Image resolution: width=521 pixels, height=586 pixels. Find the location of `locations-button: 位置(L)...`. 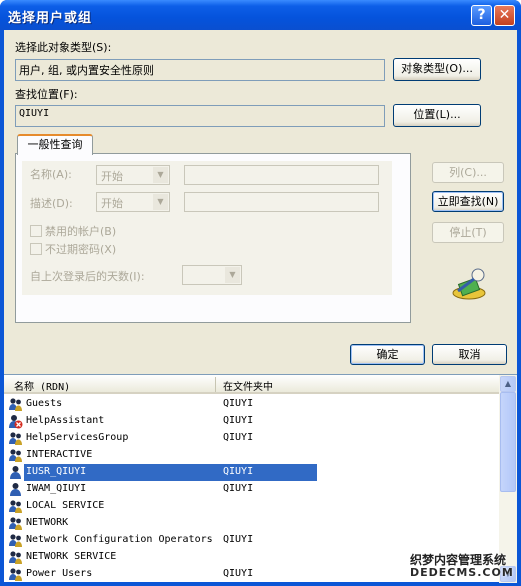

locations-button: 位置(L)... is located at coordinates (437, 115).